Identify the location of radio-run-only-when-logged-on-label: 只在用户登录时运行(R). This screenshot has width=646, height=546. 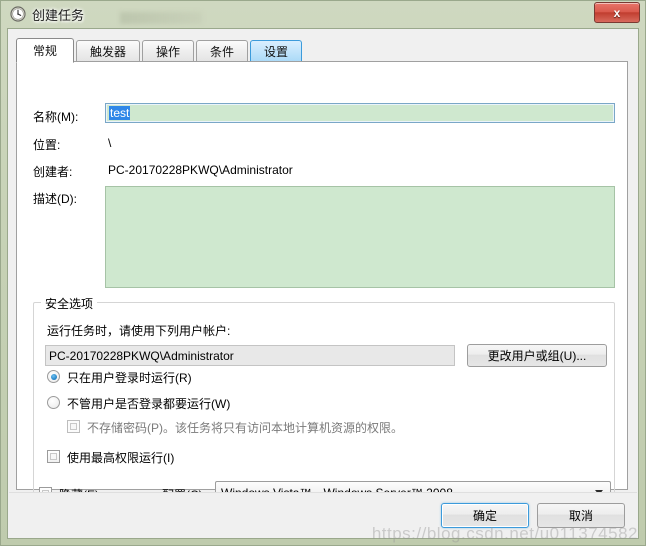
(129, 377).